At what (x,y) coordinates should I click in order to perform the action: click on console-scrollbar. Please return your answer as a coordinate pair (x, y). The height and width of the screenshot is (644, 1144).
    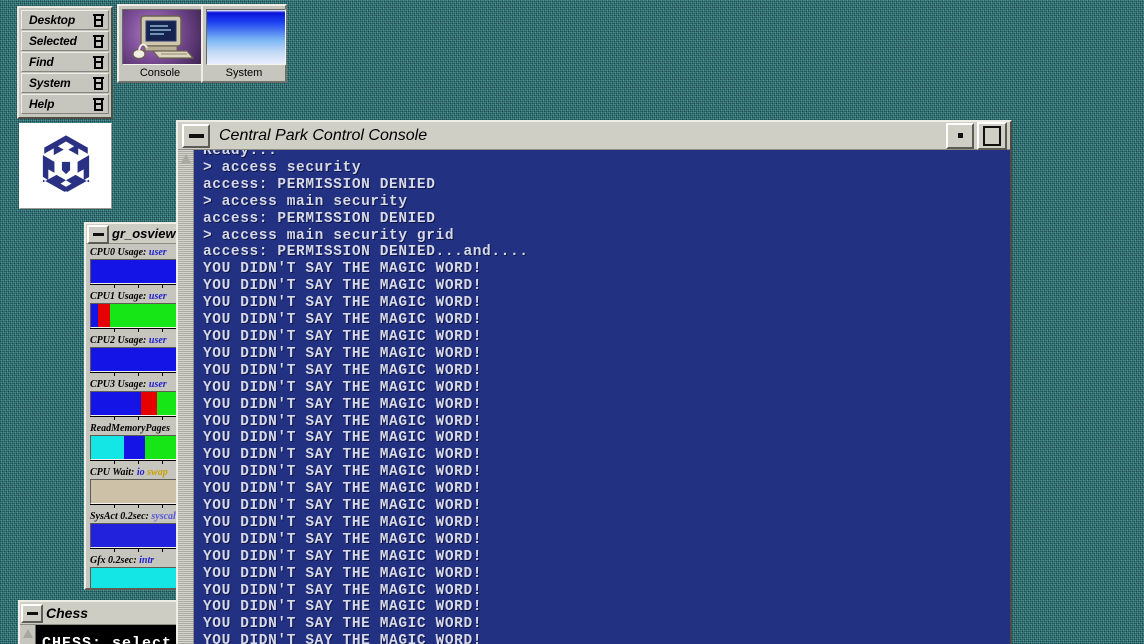
    Looking at the image, I should click on (186, 397).